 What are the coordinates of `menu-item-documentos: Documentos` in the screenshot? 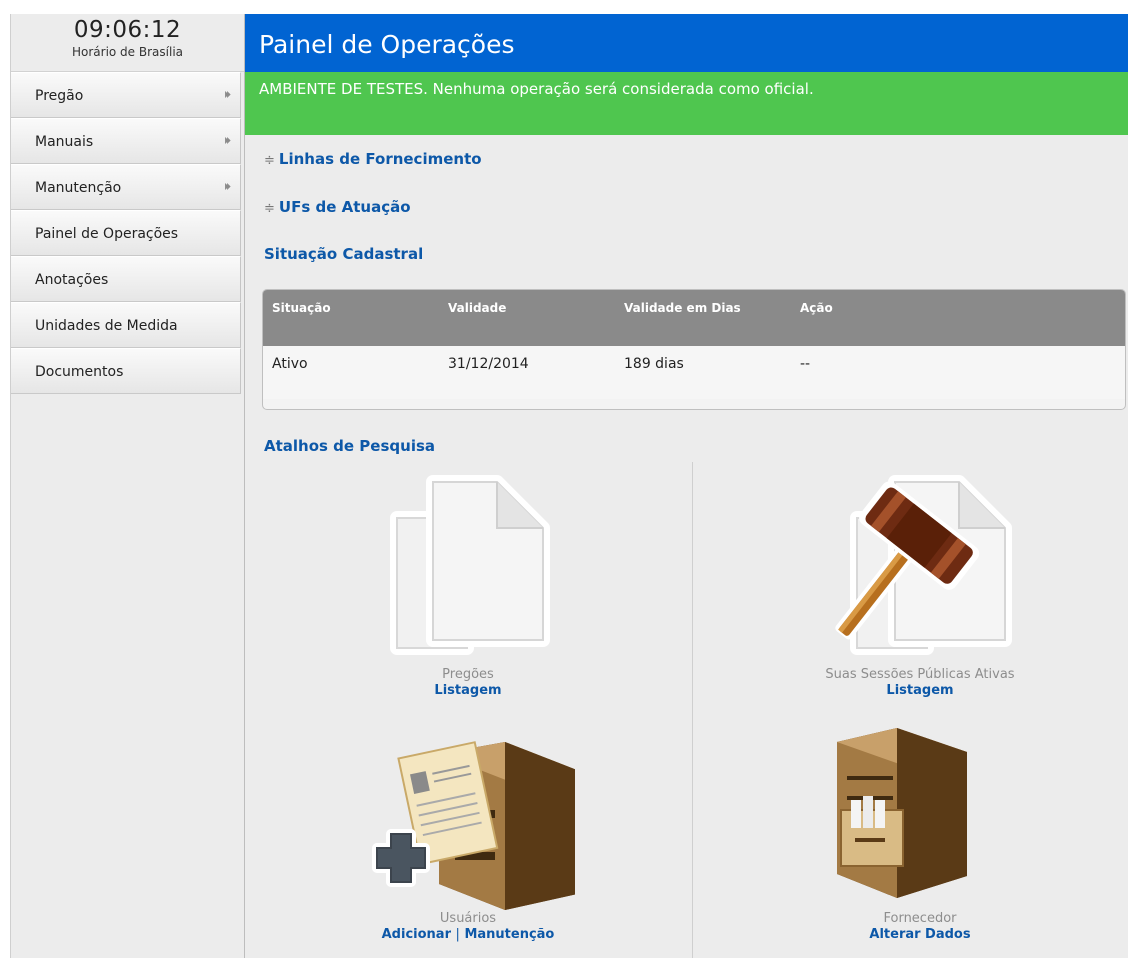 It's located at (126, 371).